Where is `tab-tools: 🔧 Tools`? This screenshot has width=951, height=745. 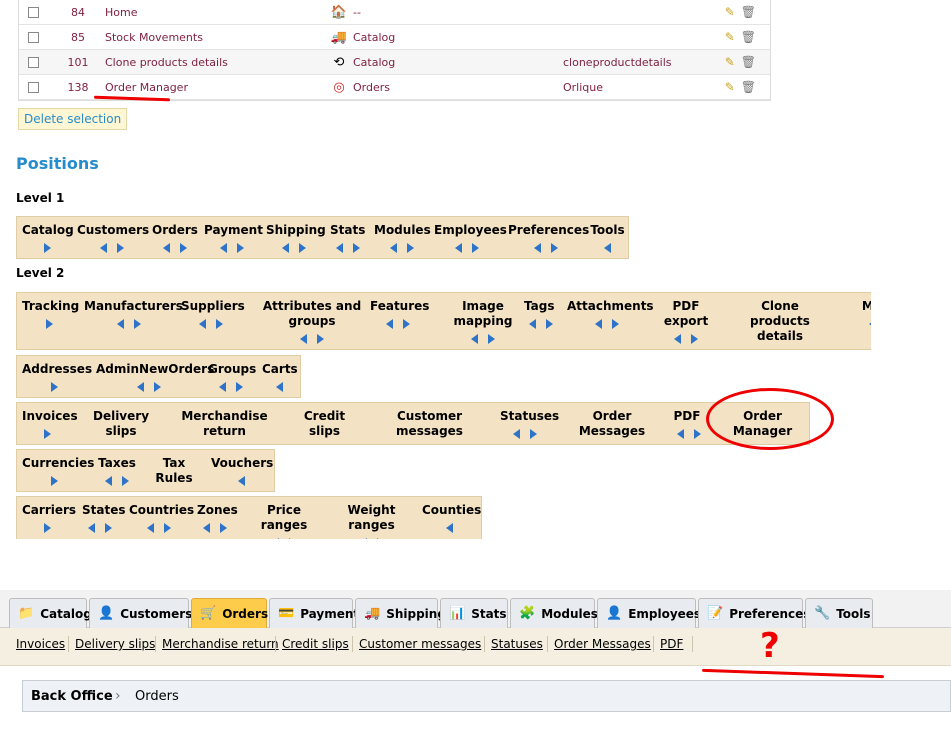 tab-tools: 🔧 Tools is located at coordinates (839, 613).